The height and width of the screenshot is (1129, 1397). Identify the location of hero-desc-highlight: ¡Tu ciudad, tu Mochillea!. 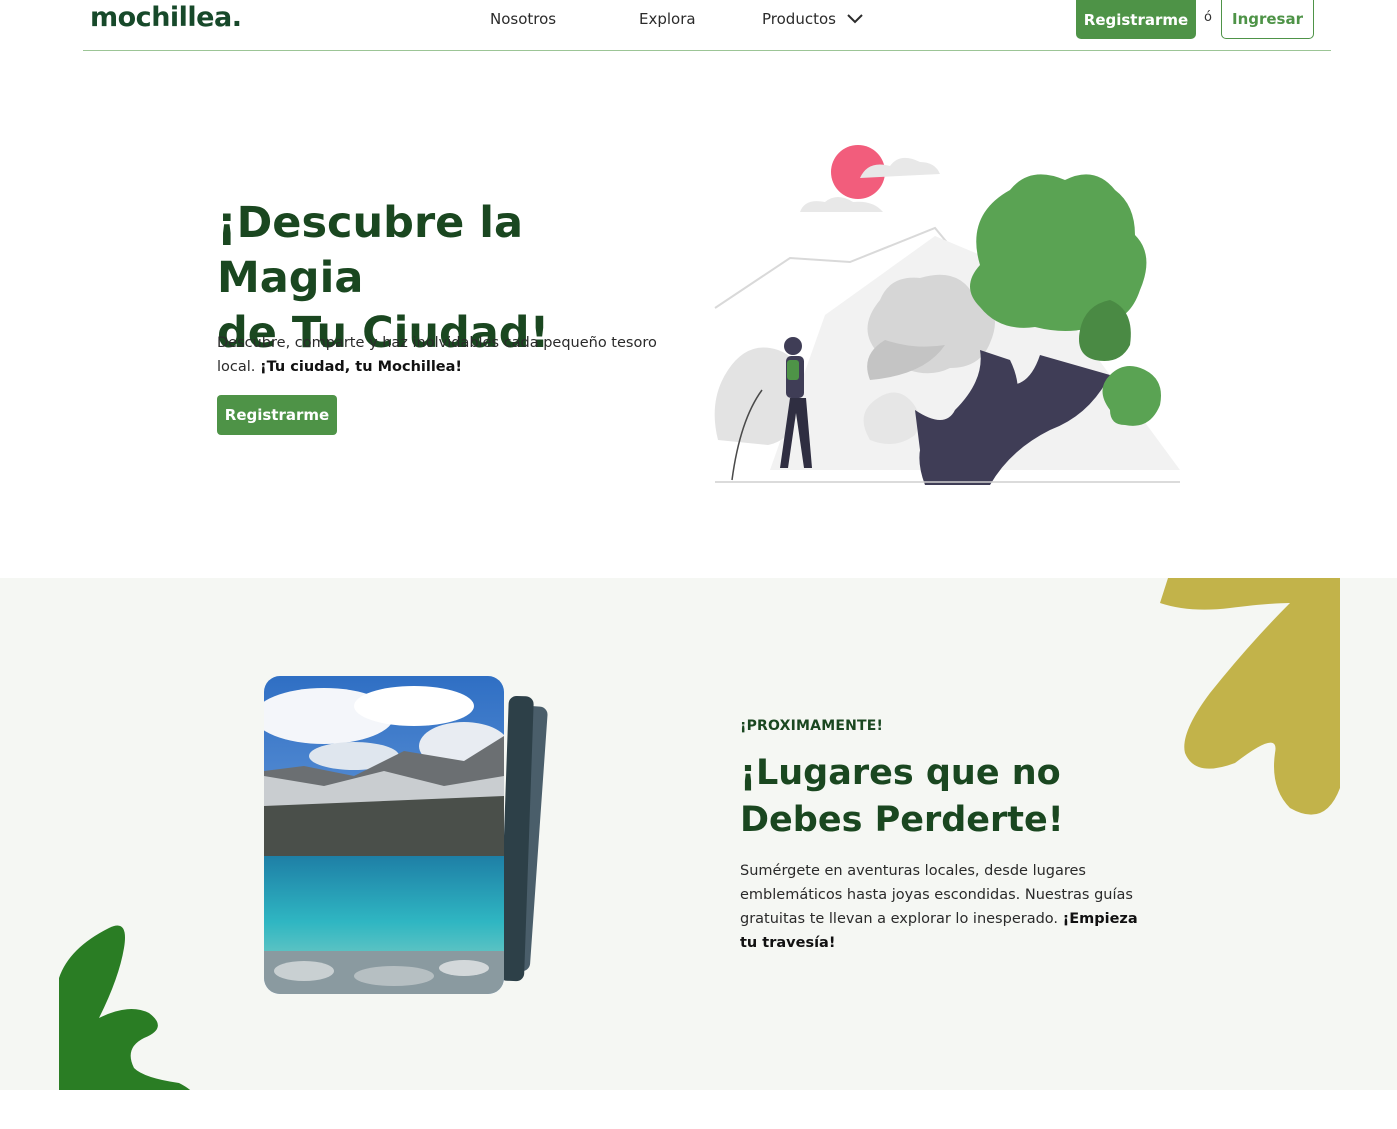
(361, 367).